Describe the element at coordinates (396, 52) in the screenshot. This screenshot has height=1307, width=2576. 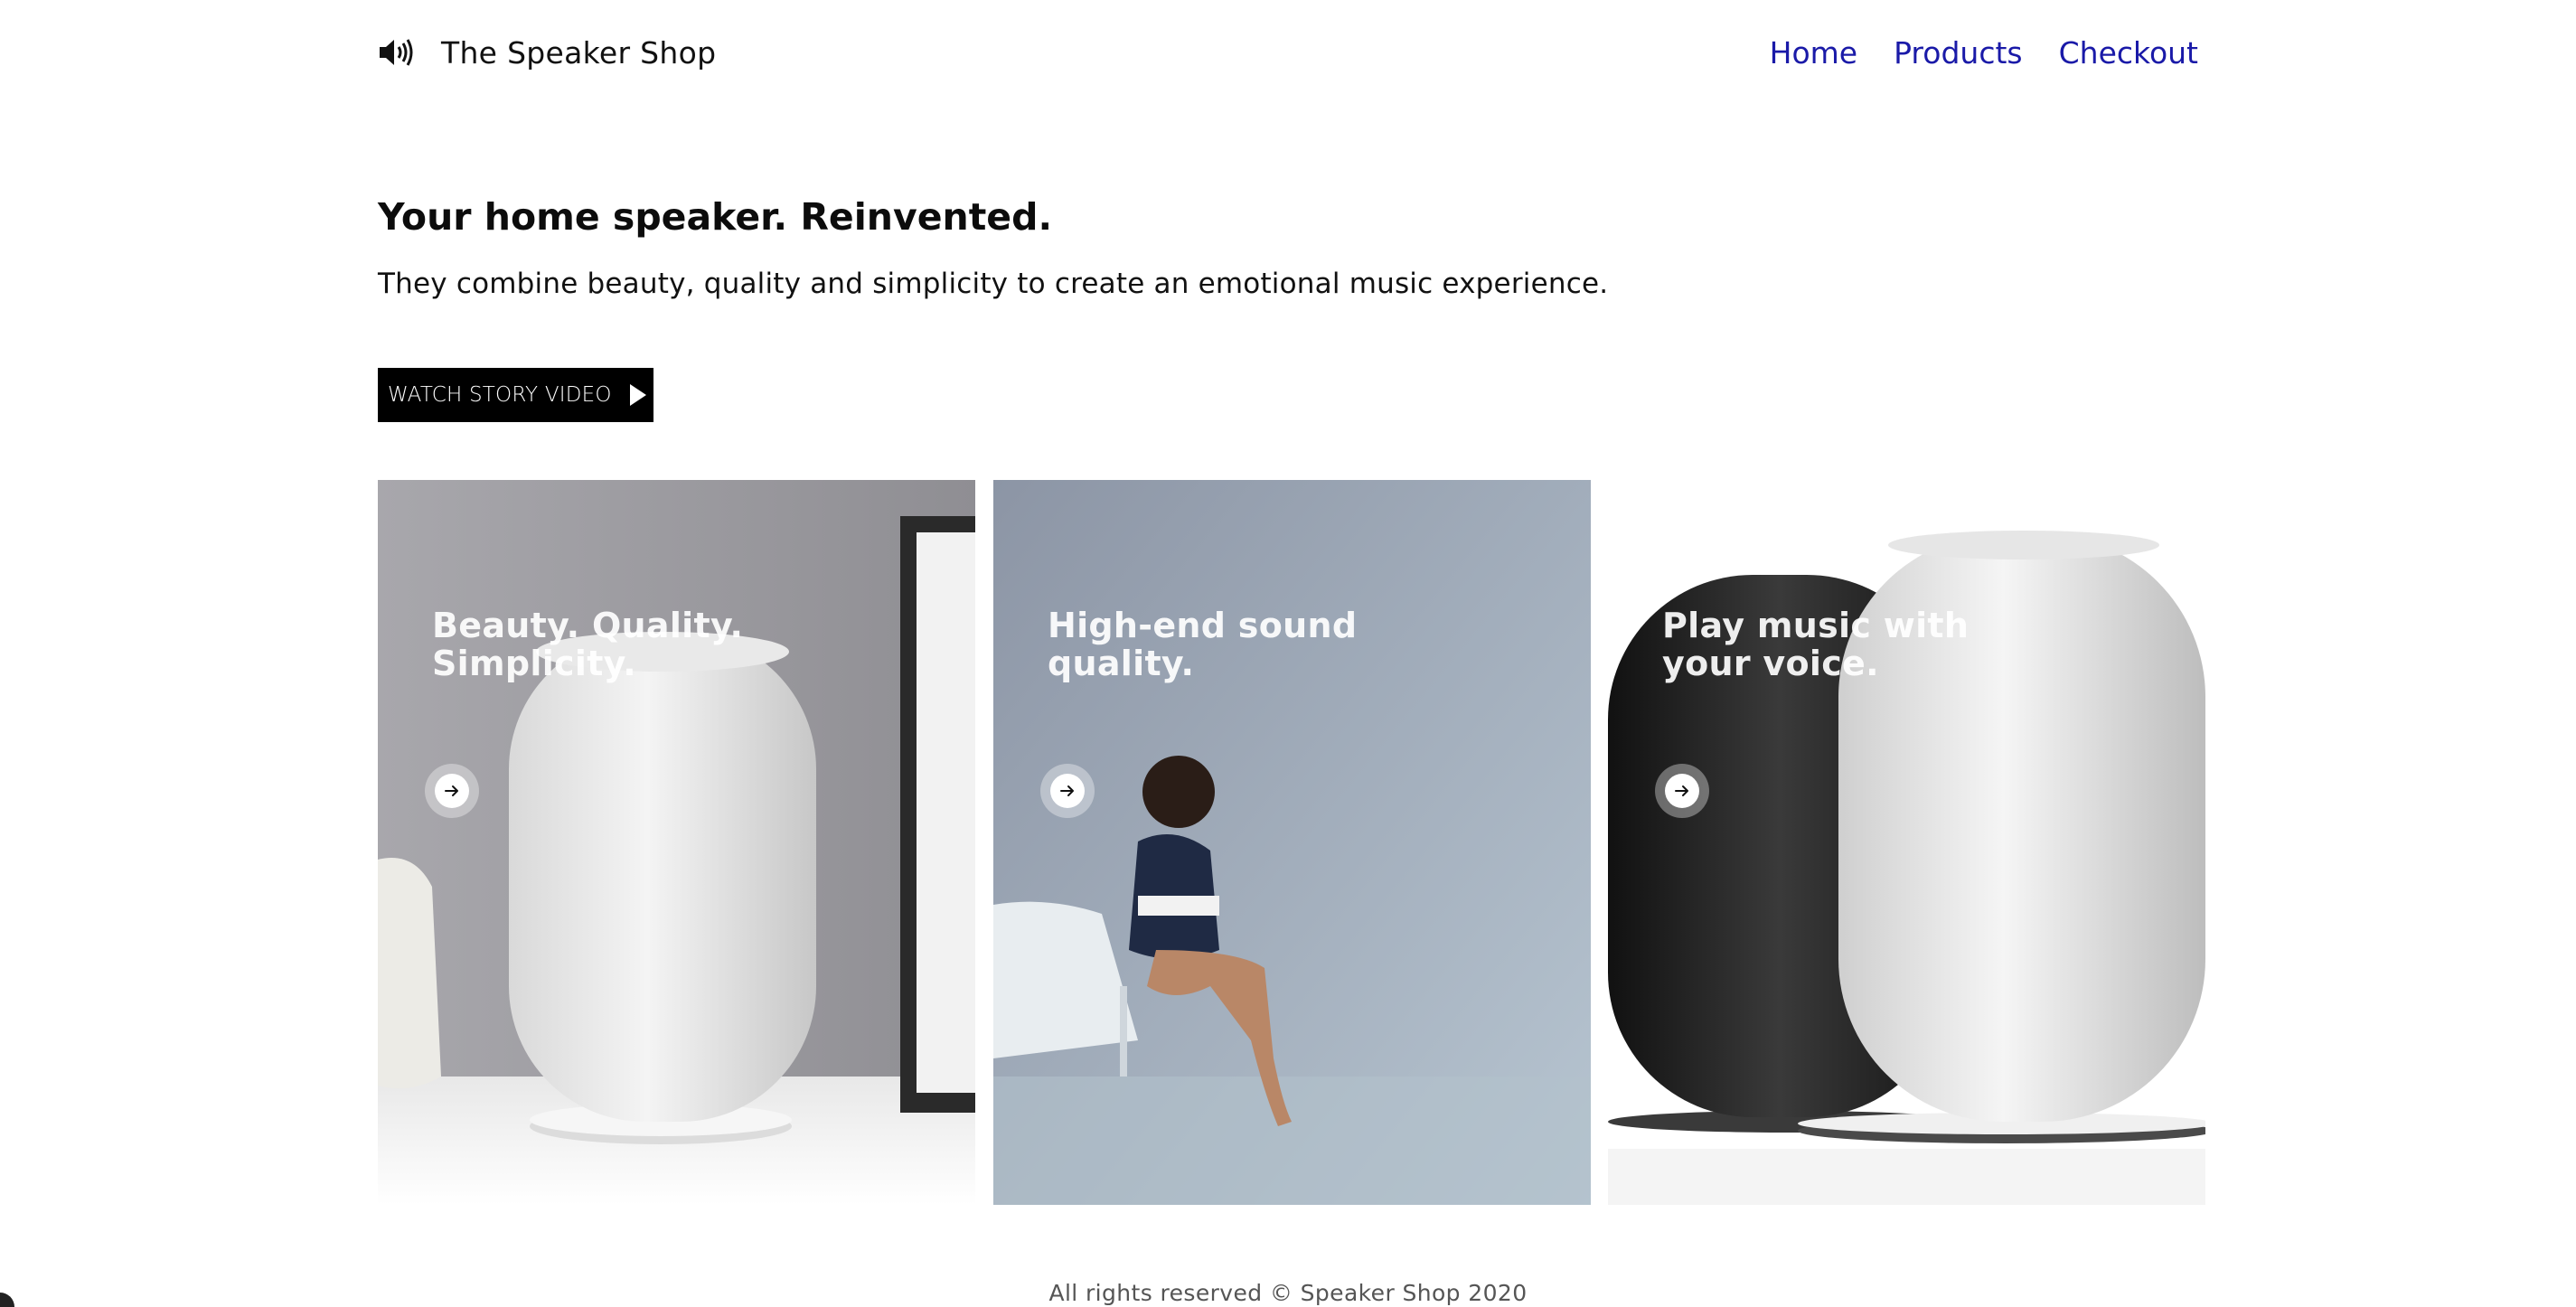
I see `speaker-icon` at that location.